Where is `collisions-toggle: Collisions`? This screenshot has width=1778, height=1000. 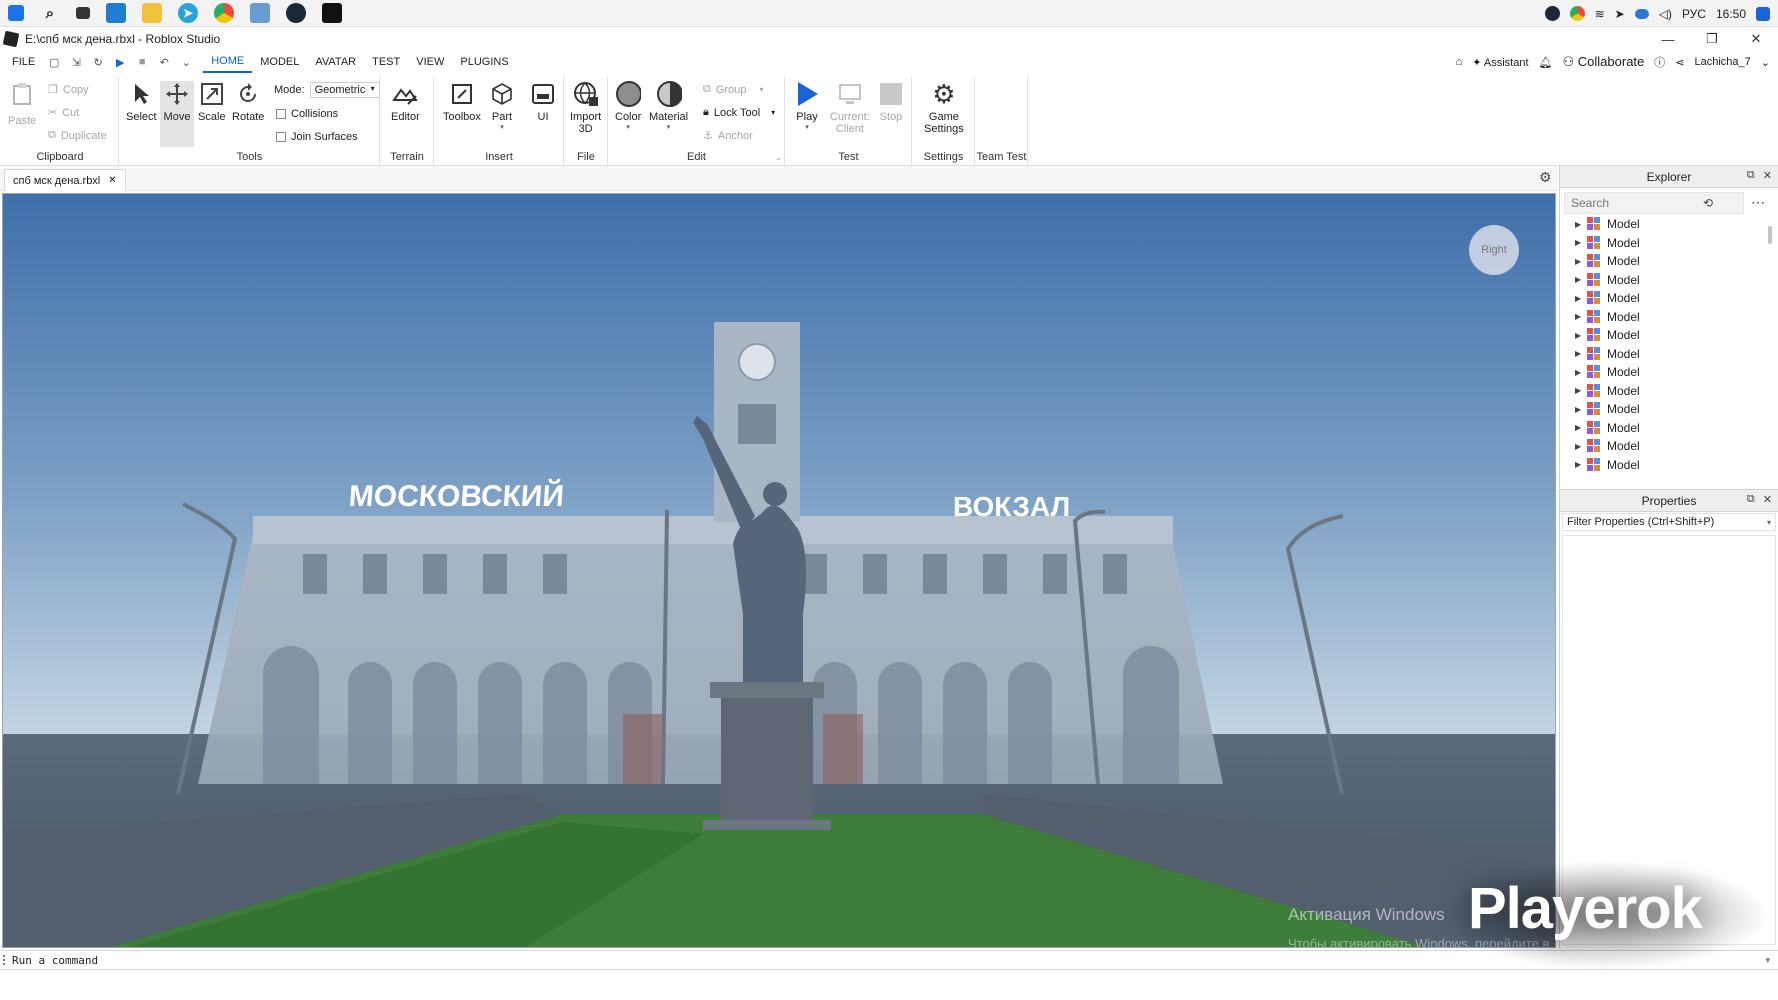
collisions-toggle: Collisions is located at coordinates (307, 114).